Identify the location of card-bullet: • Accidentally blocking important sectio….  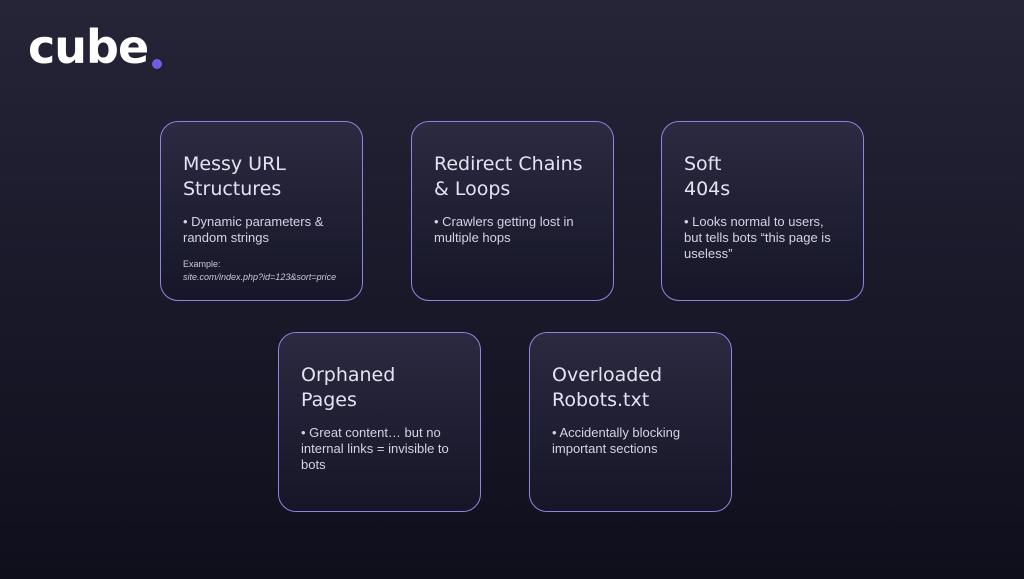
(616, 440).